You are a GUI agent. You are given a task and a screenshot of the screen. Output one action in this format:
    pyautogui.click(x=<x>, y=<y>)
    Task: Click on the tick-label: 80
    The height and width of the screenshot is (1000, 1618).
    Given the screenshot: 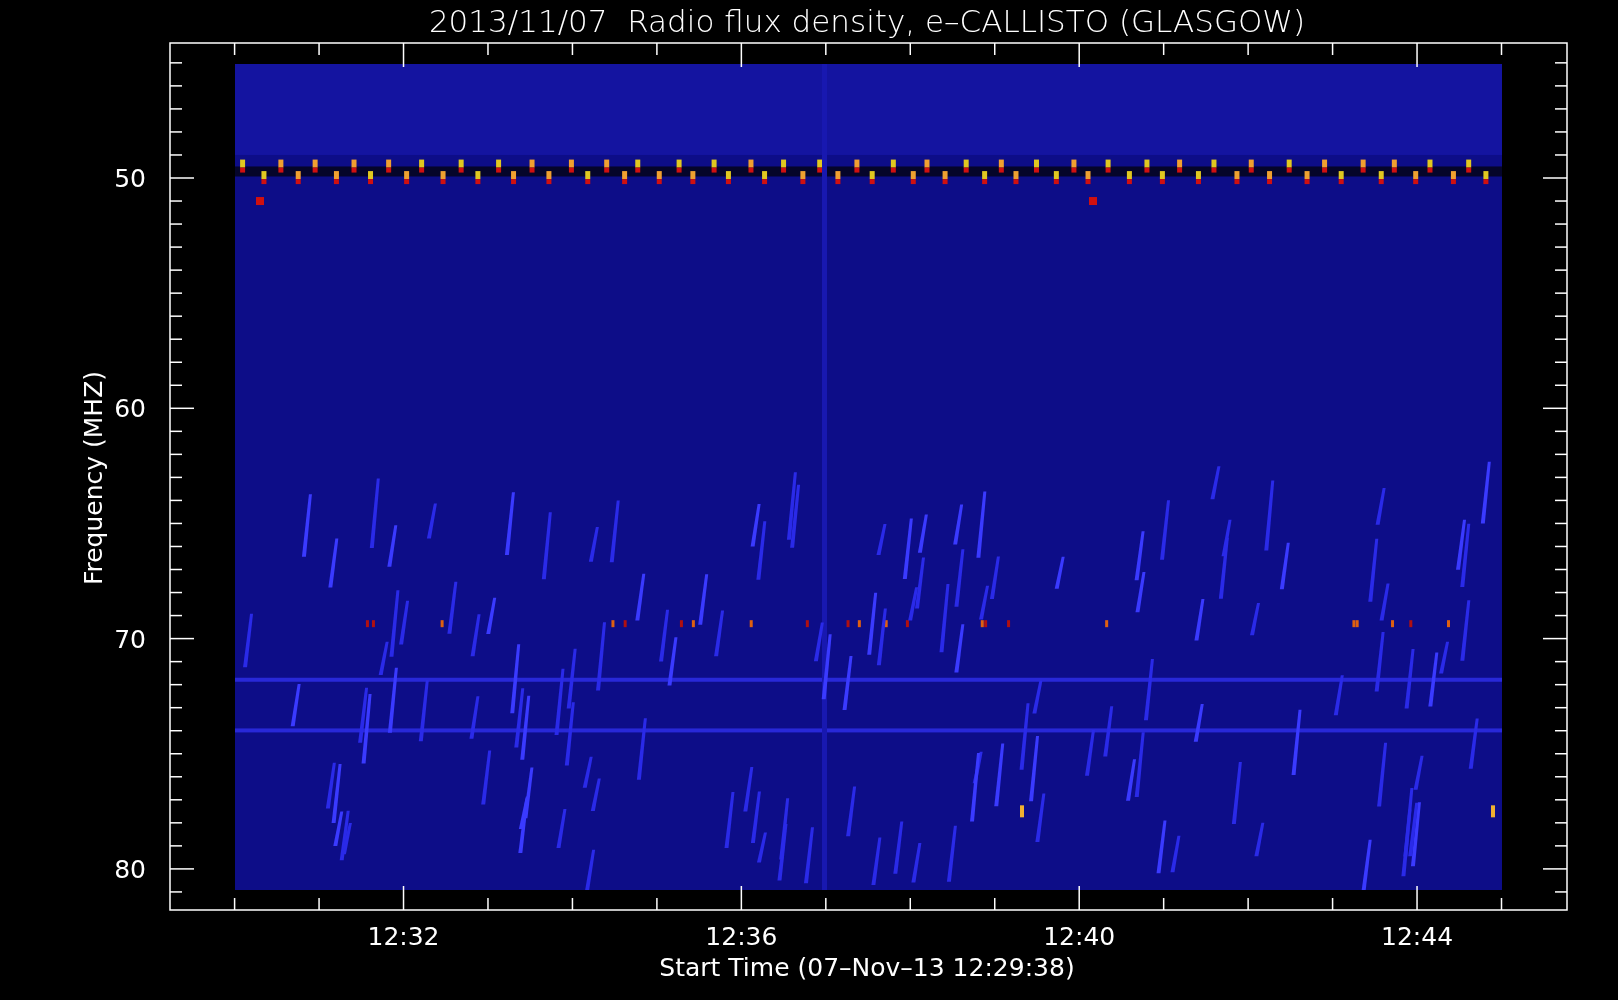 What is the action you would take?
    pyautogui.click(x=130, y=869)
    